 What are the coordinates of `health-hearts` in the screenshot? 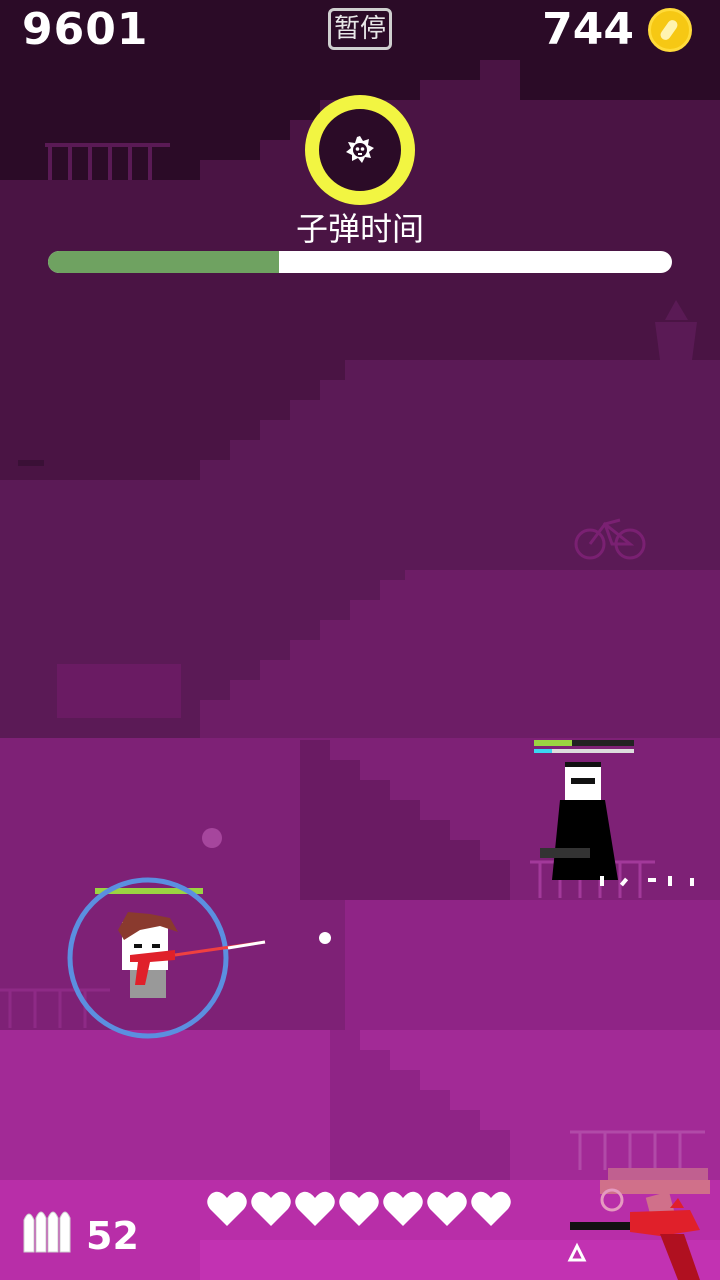 It's located at (359, 1210).